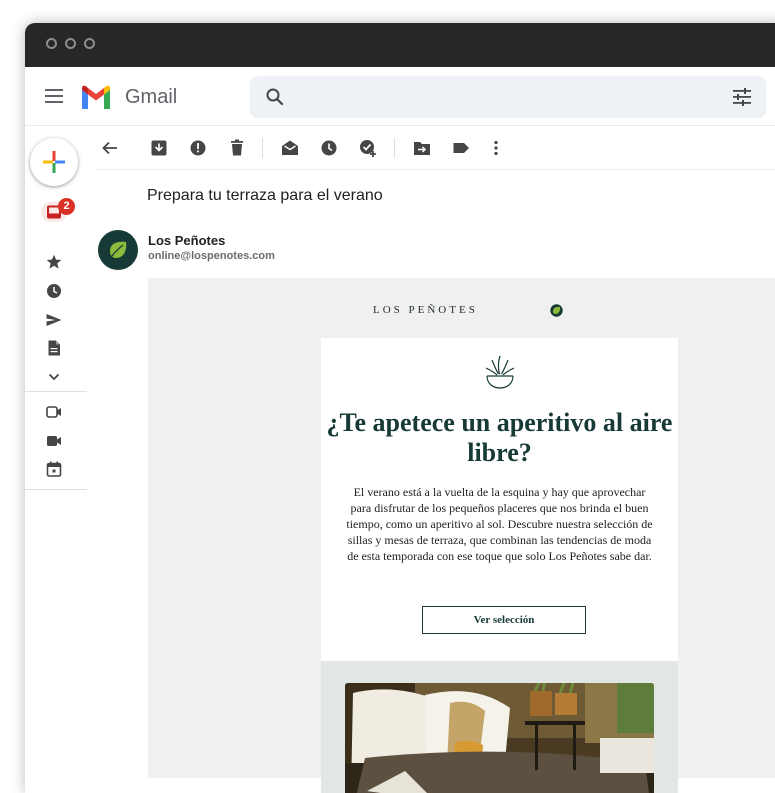 The width and height of the screenshot is (775, 793). I want to click on inbox-unread-badge: 2, so click(66, 206).